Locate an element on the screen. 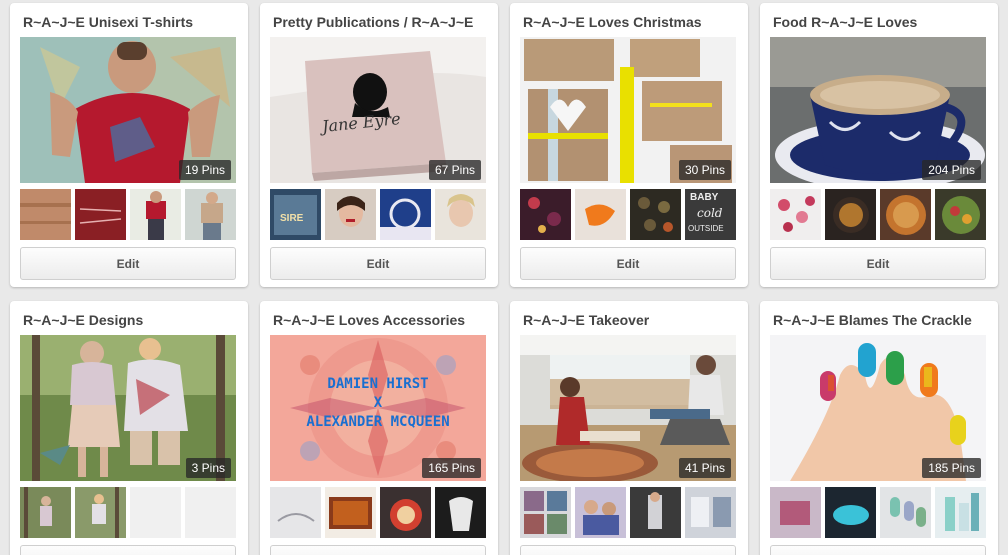  board-card: R~A~J~E Takeover 41 Pins Edit is located at coordinates (629, 428).